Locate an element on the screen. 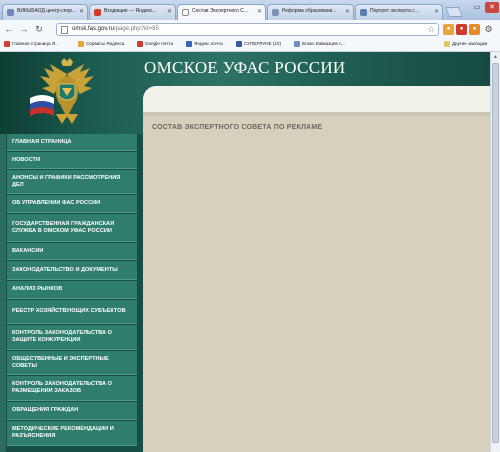 Image resolution: width=500 pixels, height=452 pixels. tab-1: ВИКЫБАОД центр-спор... ✕ is located at coordinates (45, 12).